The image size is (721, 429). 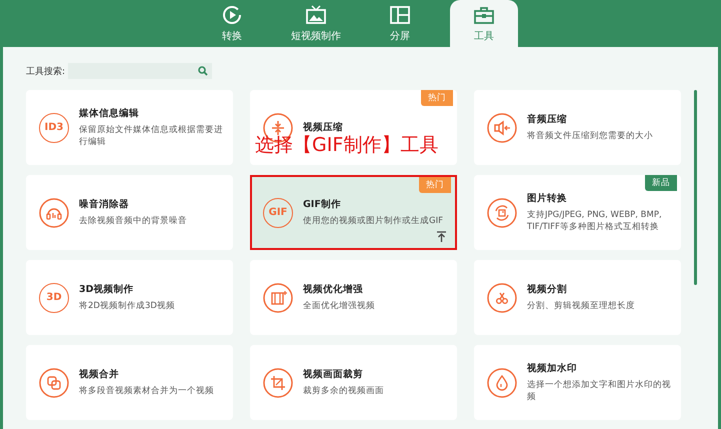 What do you see at coordinates (278, 213) in the screenshot?
I see `tool-icon: GIF` at bounding box center [278, 213].